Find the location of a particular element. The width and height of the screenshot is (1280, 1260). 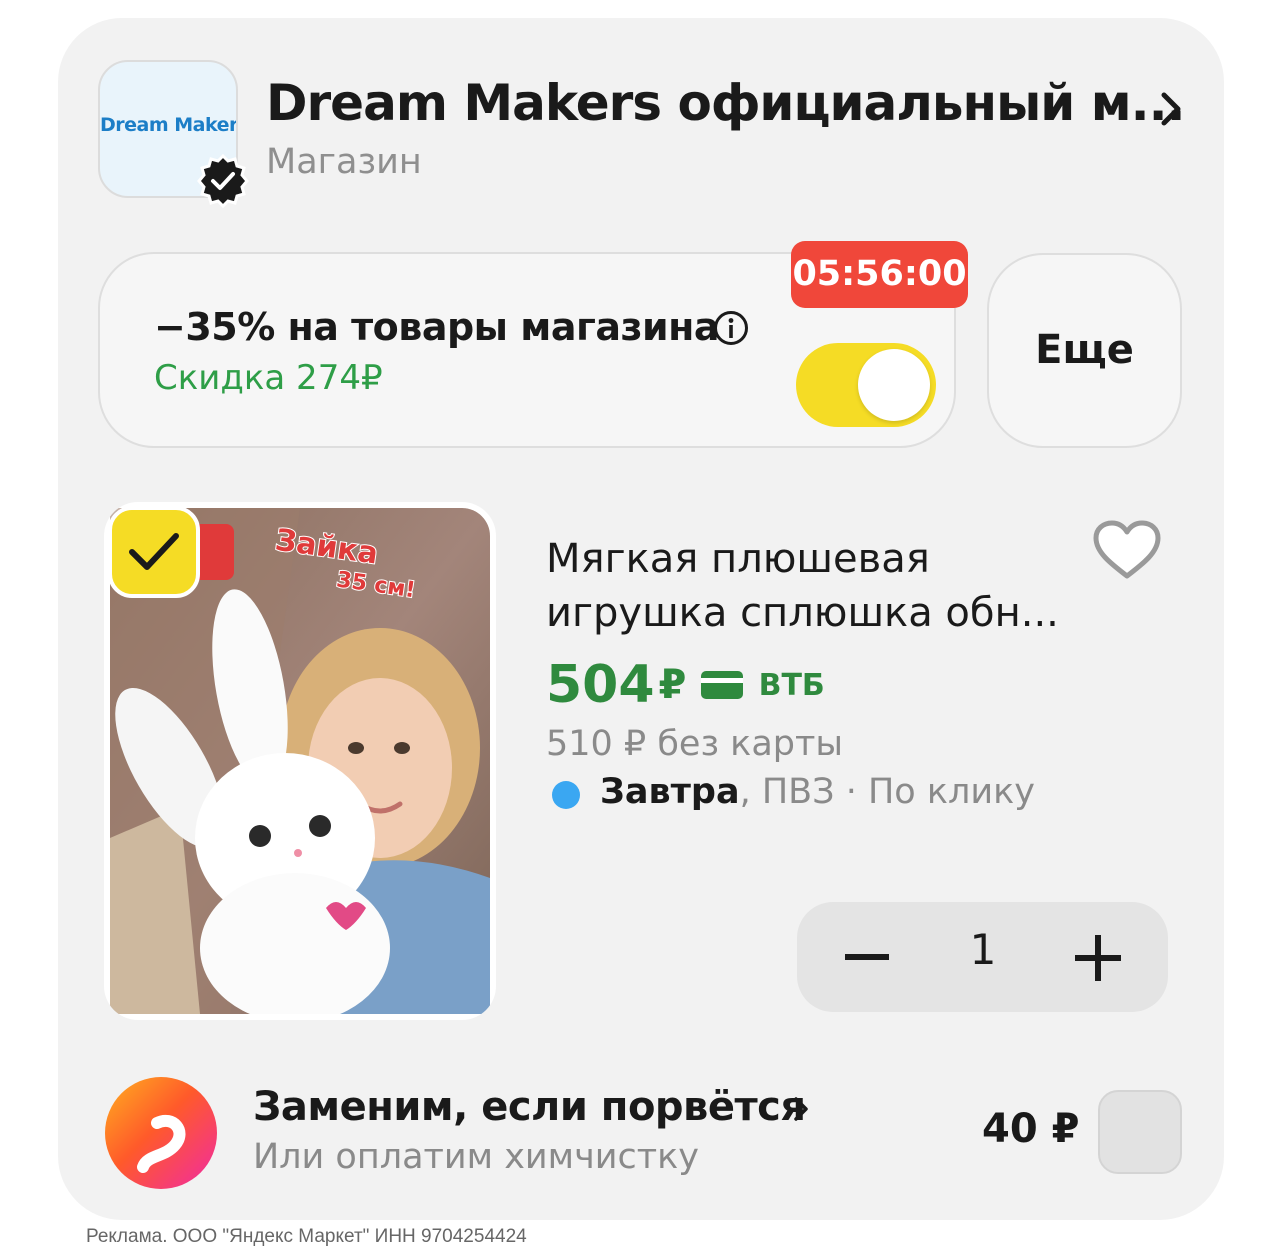

product-select-checkbox is located at coordinates (154, 552).